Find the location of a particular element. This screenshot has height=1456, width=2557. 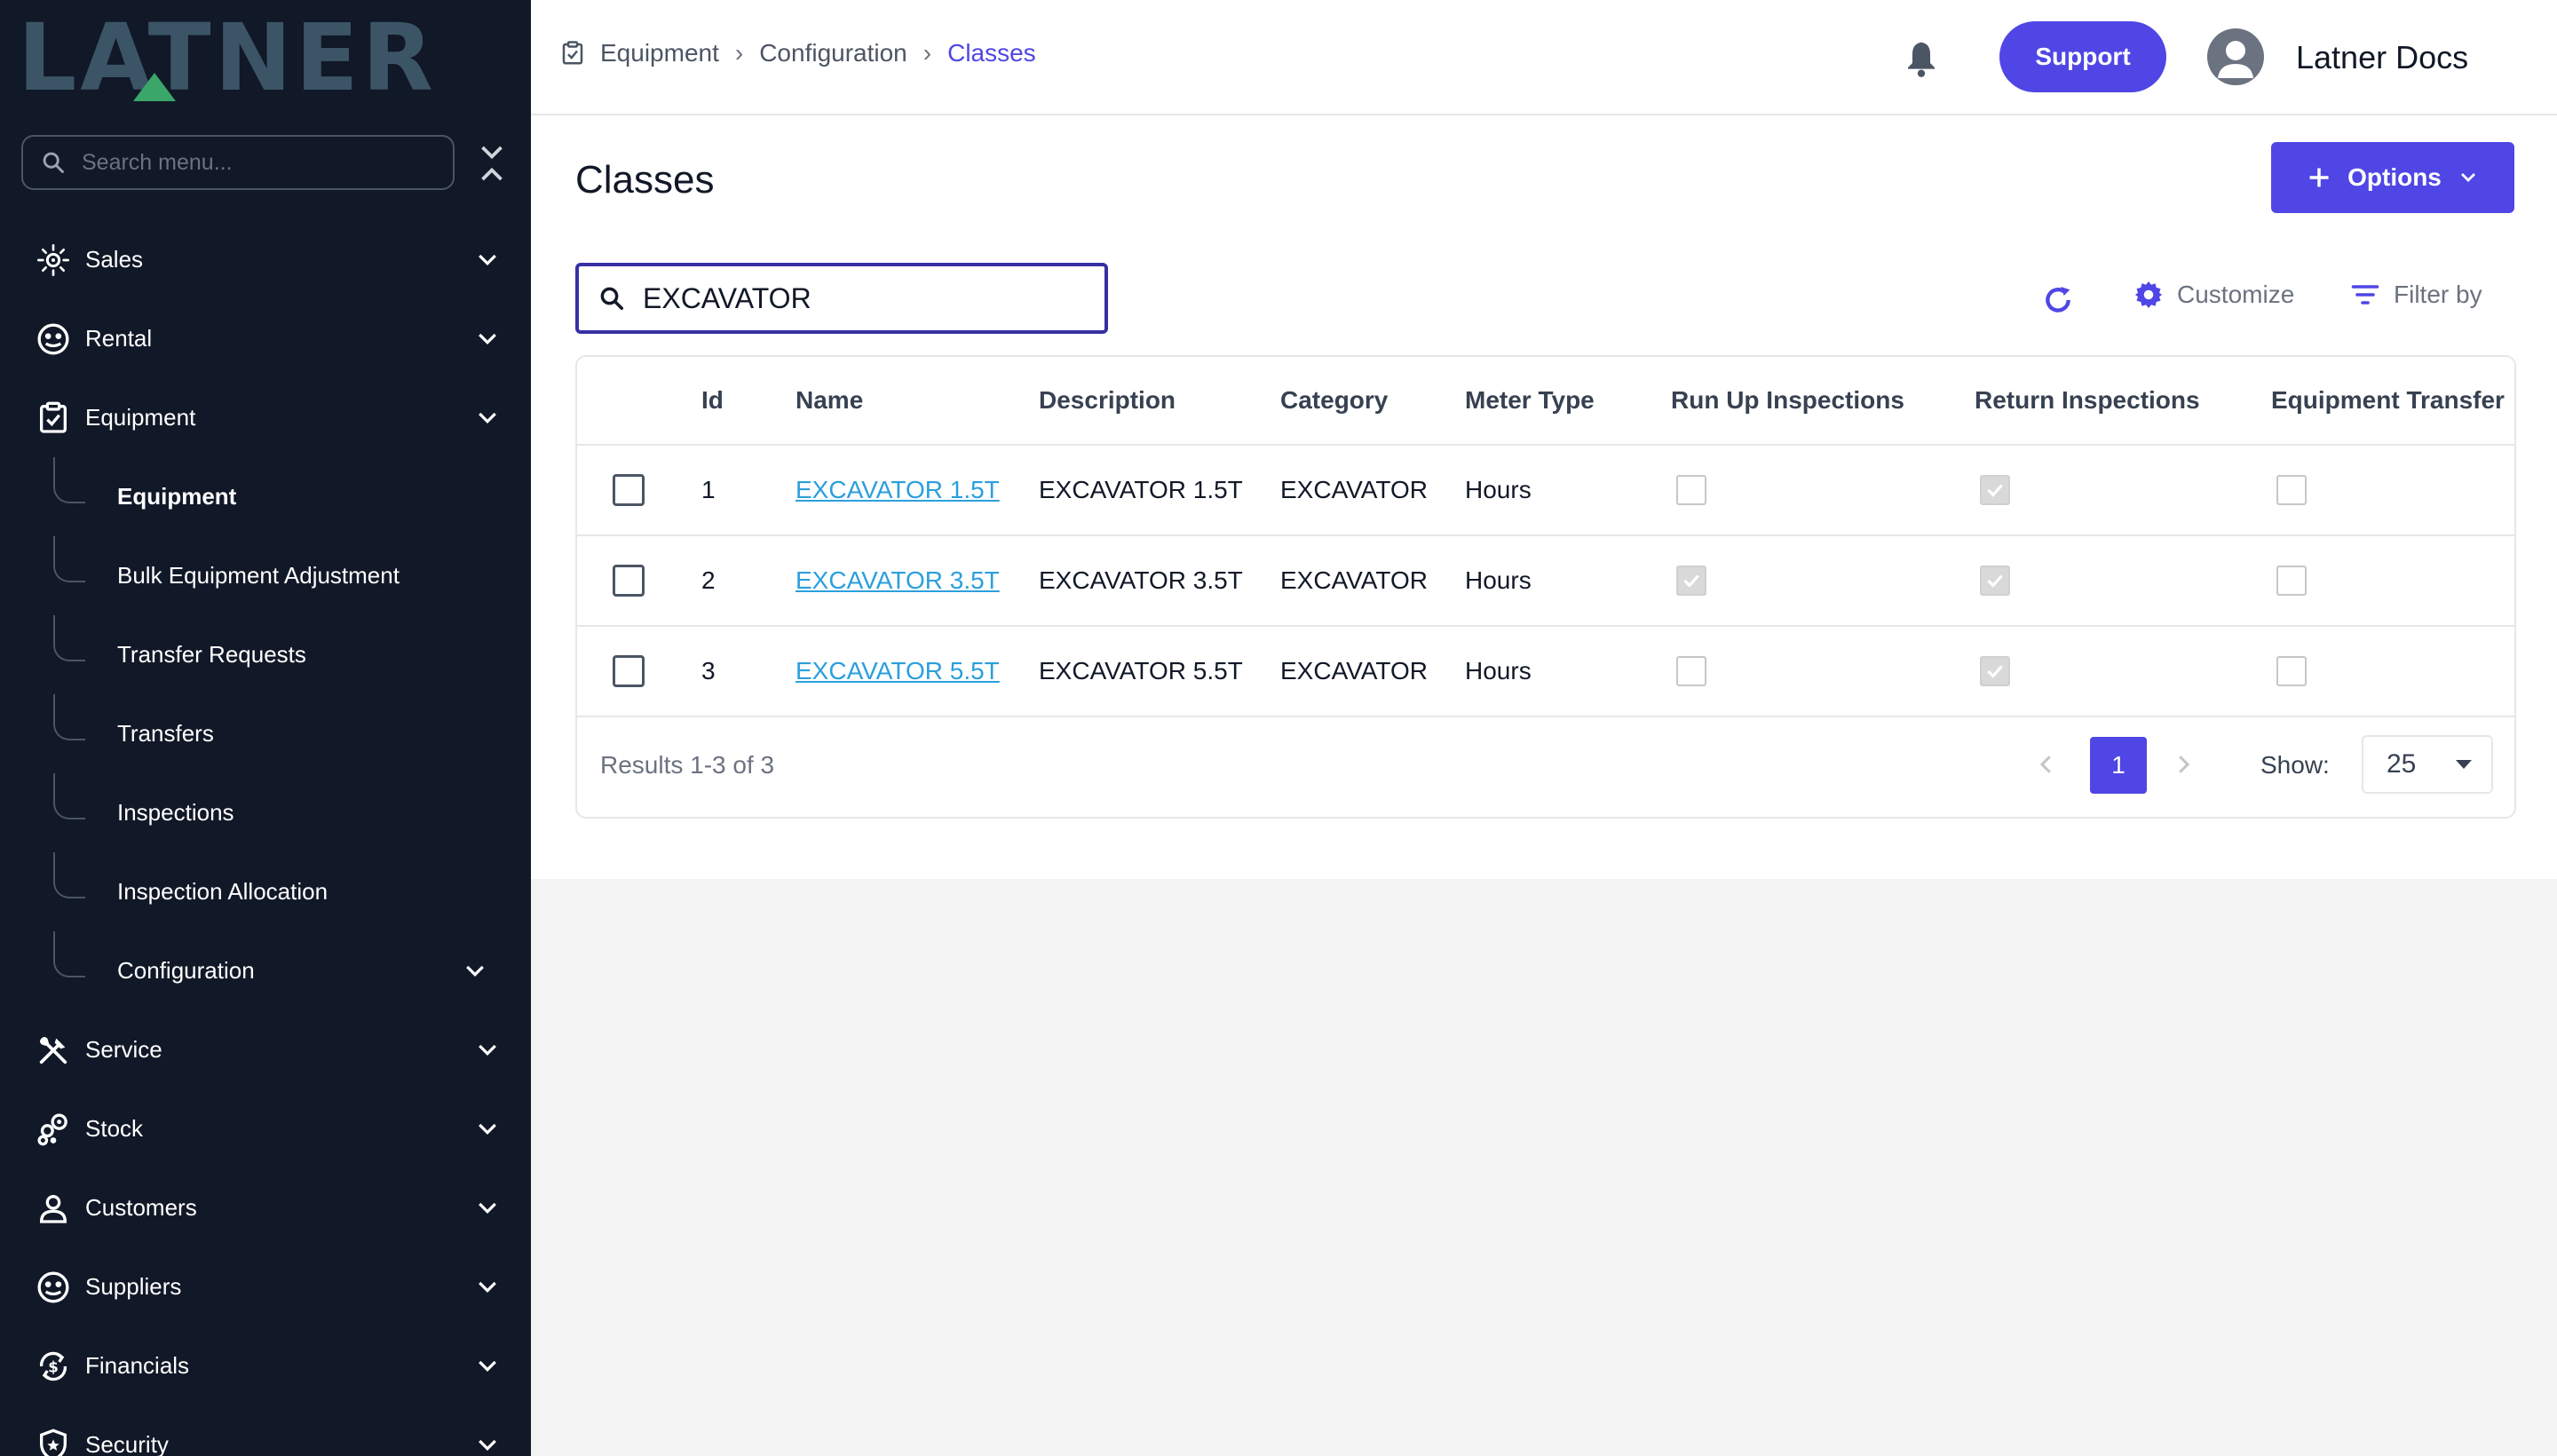

sidebar-subitem-transfers: Transfers is located at coordinates (265, 733).